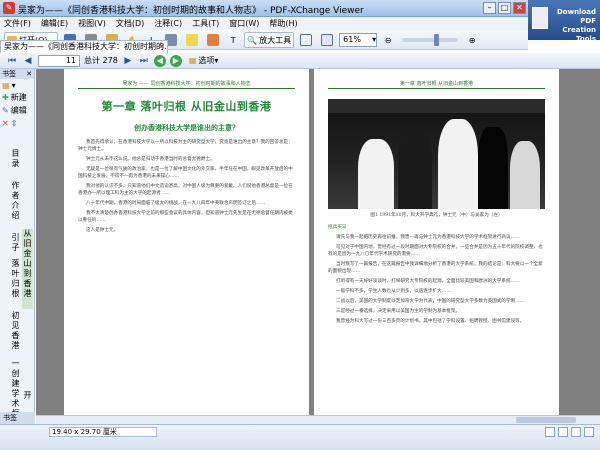  I want to click on bookmark-first-sight: 初见香港, so click(15, 333).